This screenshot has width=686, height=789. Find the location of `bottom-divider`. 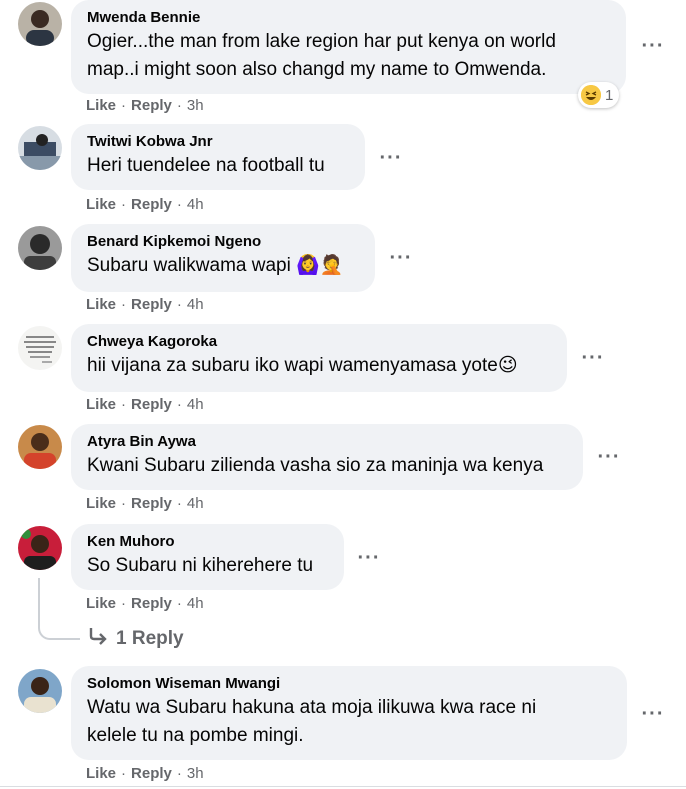

bottom-divider is located at coordinates (343, 786).